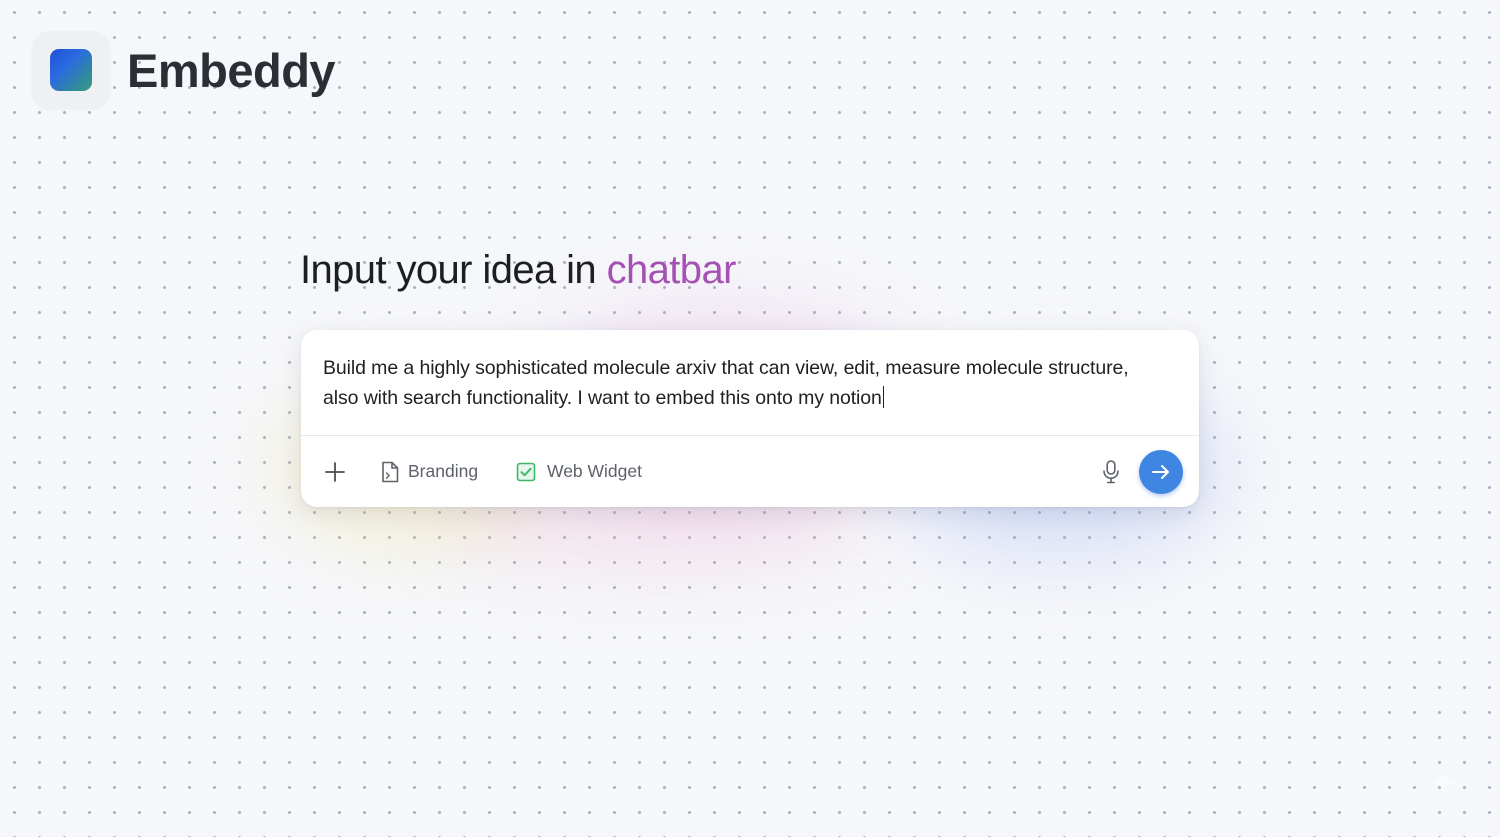 The image size is (1500, 837). I want to click on microphone-icon, so click(1111, 471).